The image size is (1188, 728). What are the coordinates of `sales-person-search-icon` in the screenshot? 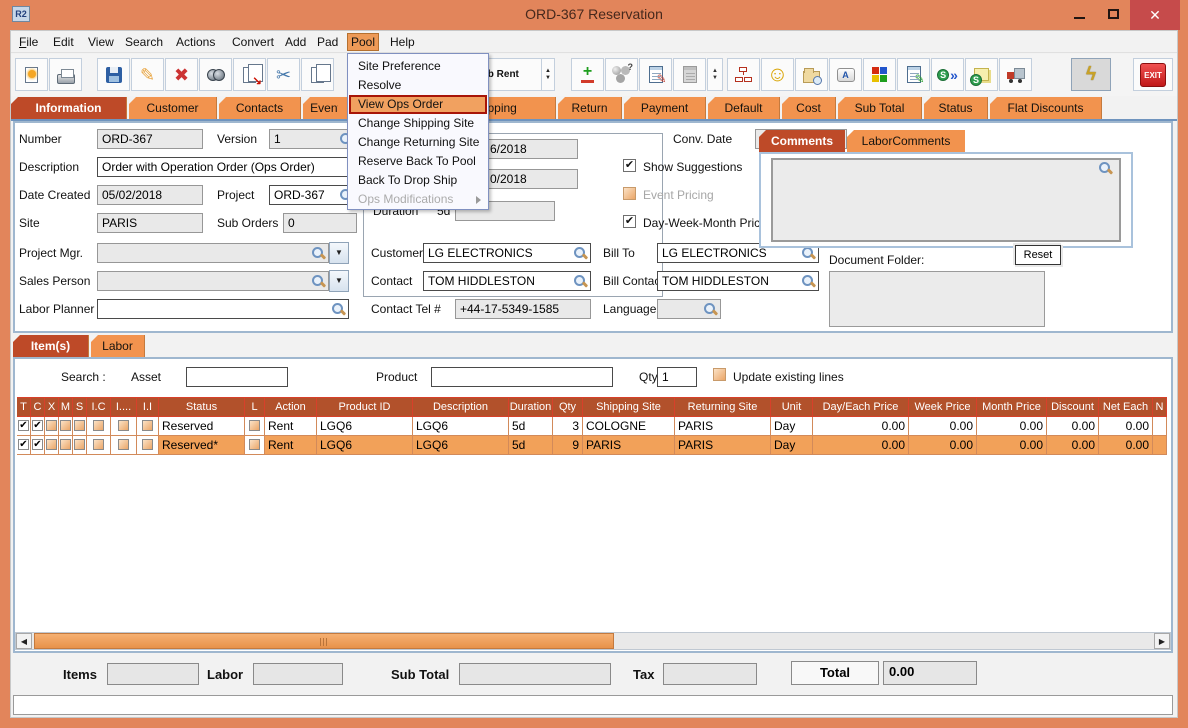 It's located at (318, 281).